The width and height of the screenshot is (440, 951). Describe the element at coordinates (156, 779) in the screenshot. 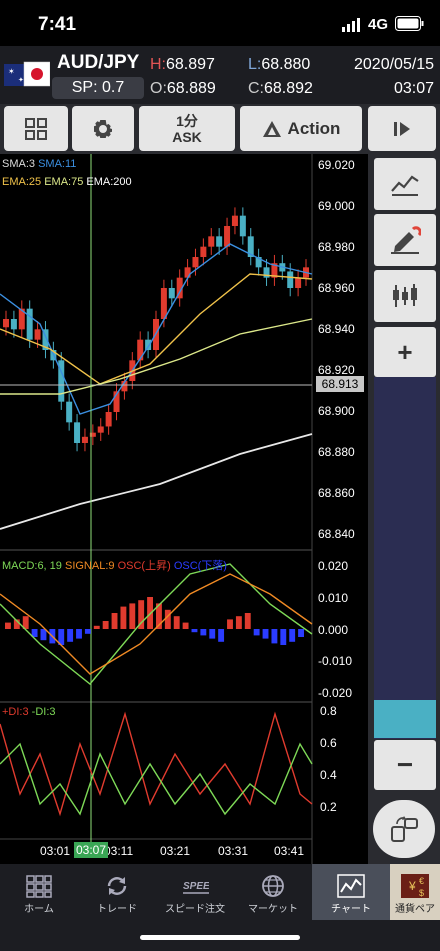

I see `dmi-minus-di-line` at that location.